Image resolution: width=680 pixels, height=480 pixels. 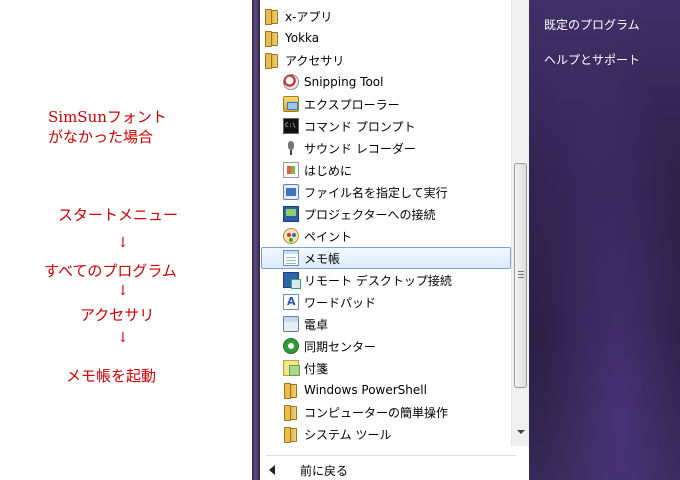 I want to click on list-item-ease-of-access: コンピューターの簡単操作, so click(x=365, y=412).